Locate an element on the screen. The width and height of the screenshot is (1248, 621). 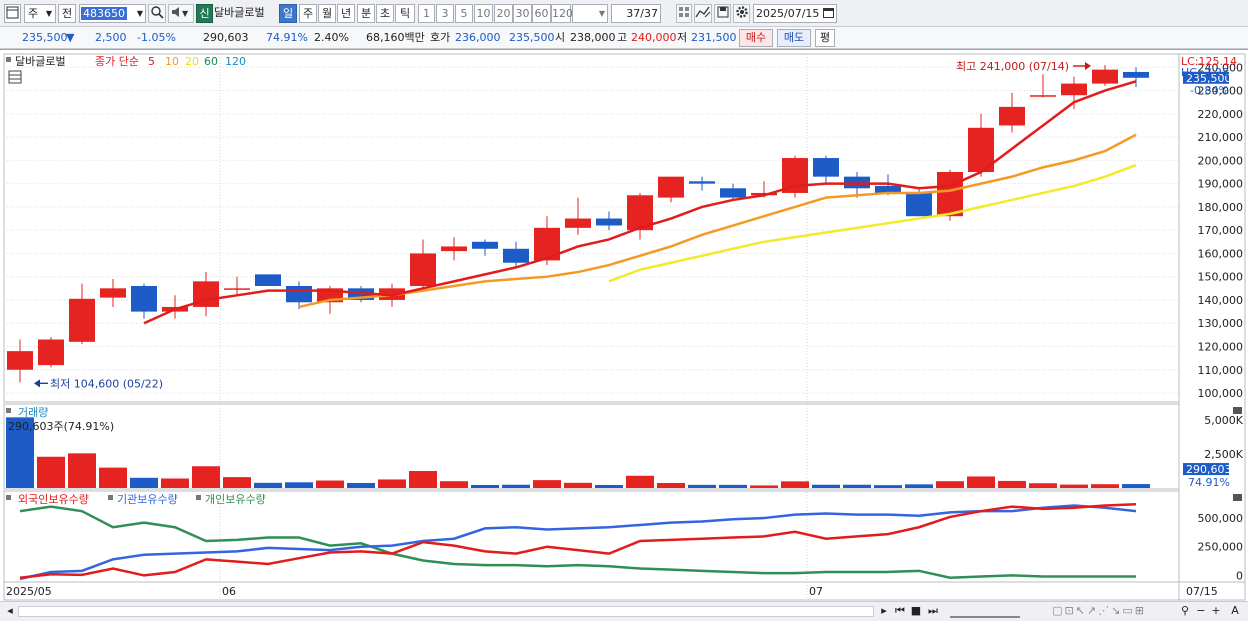
open-label: 시 is located at coordinates (560, 37).